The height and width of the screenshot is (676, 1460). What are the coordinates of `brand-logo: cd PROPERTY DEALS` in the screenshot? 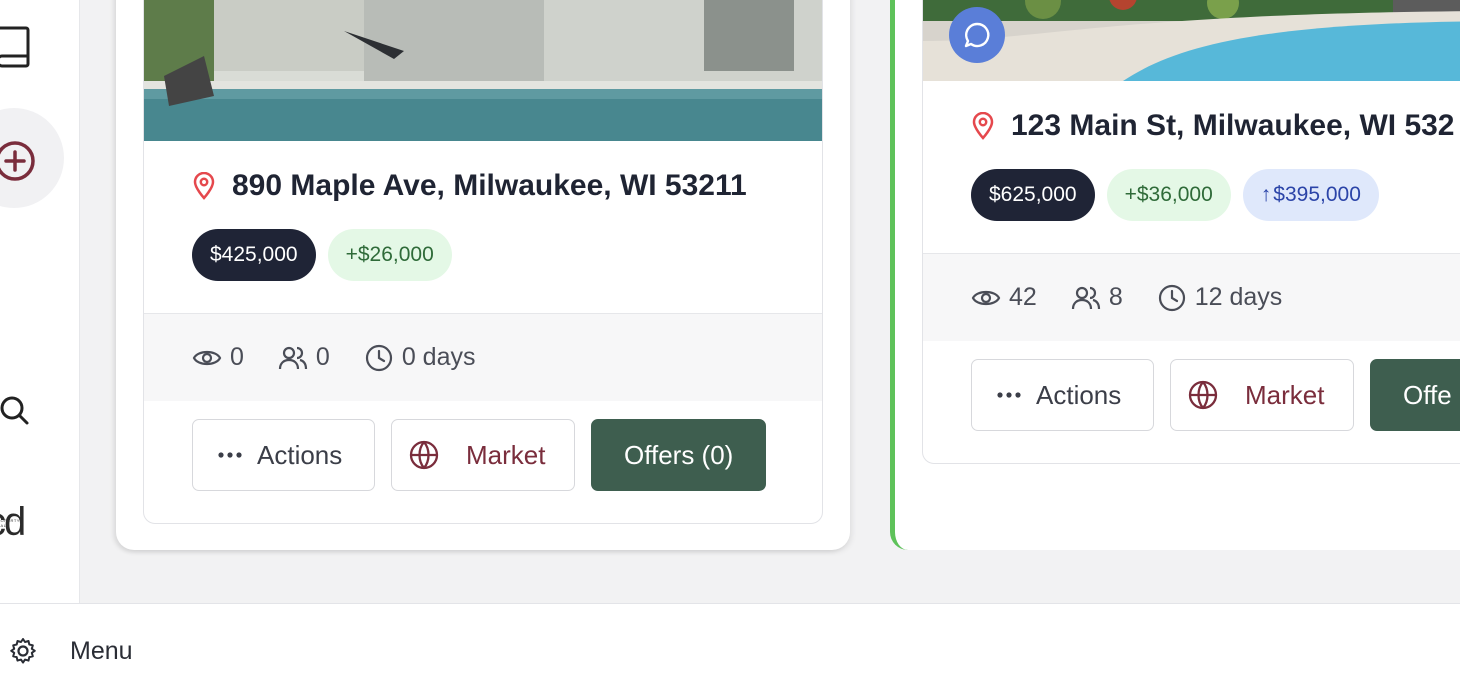 It's located at (13, 522).